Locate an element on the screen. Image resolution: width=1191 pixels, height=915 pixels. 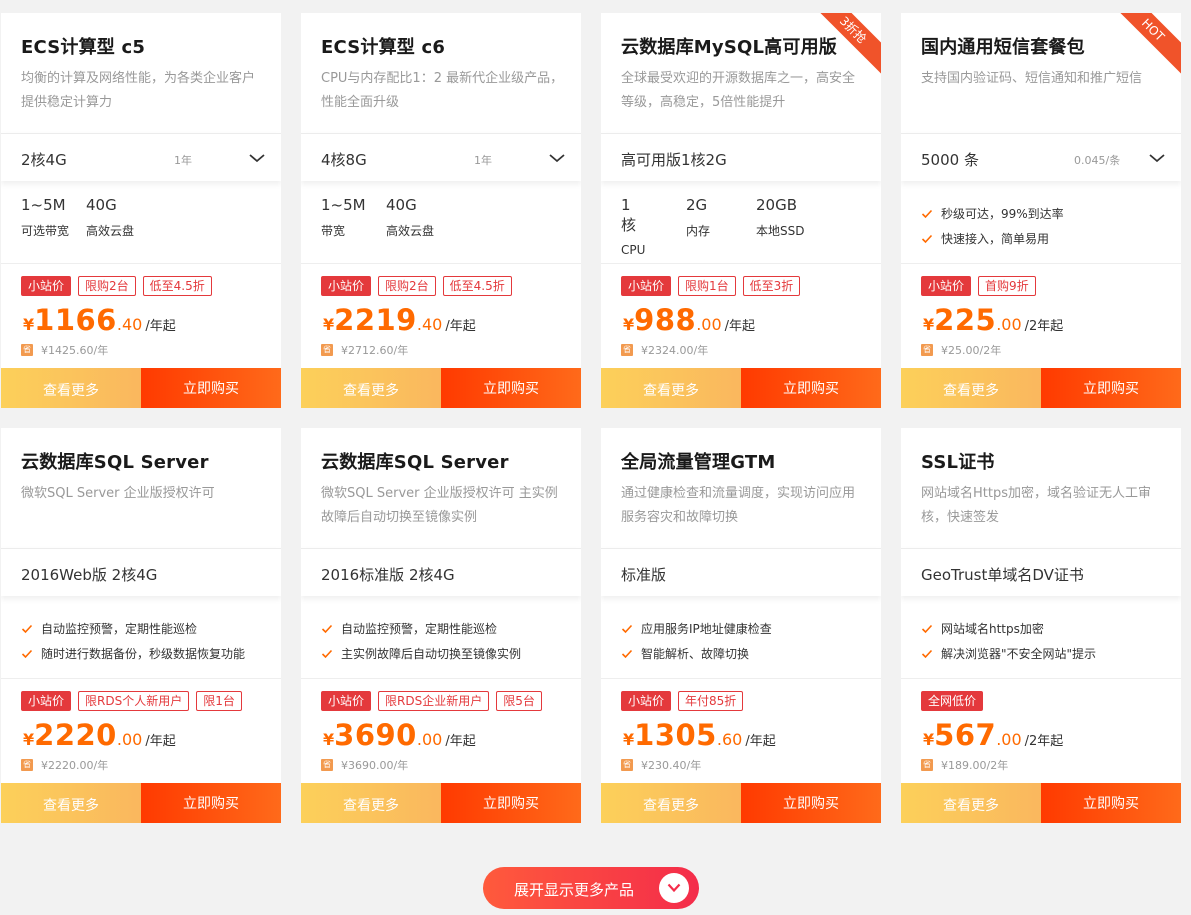
config-select: GeoTrust单域名DV证书 is located at coordinates (1041, 572).